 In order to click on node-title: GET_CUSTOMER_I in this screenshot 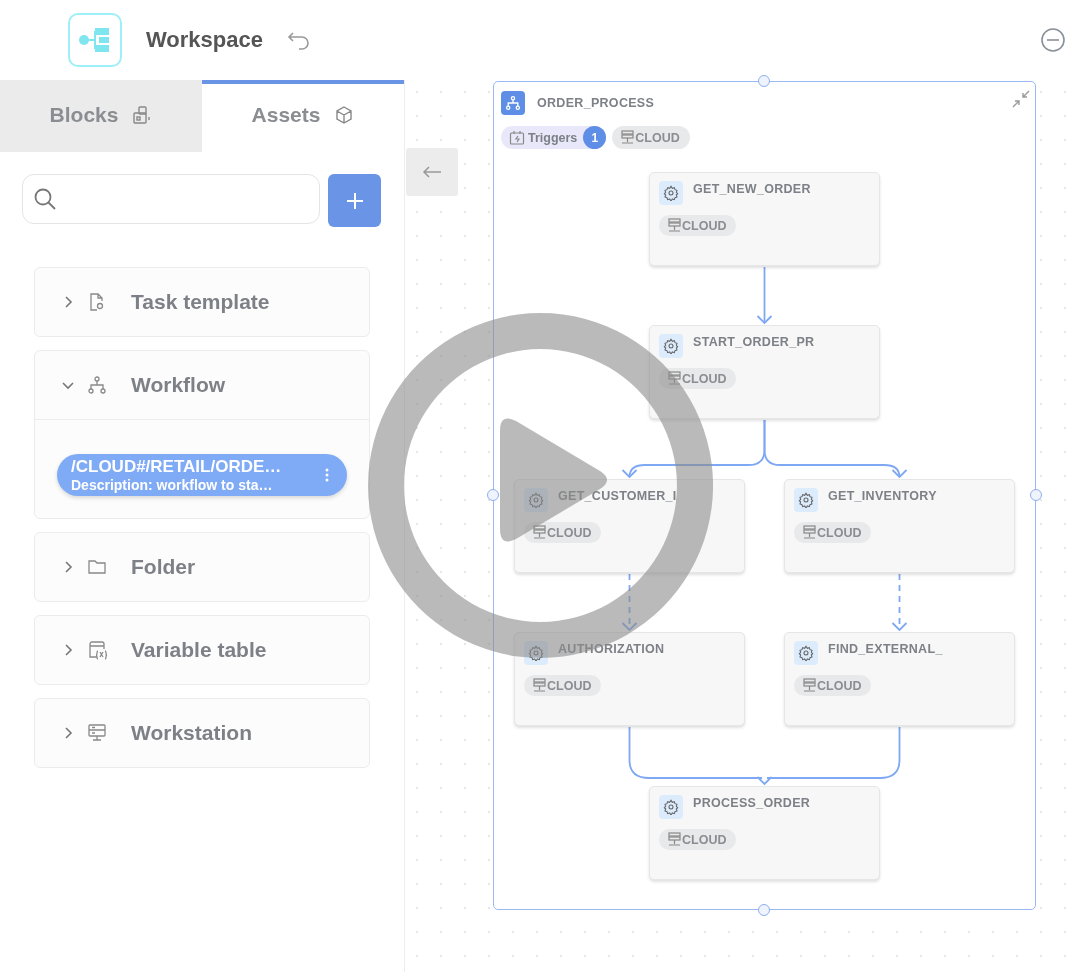, I will do `click(617, 496)`.